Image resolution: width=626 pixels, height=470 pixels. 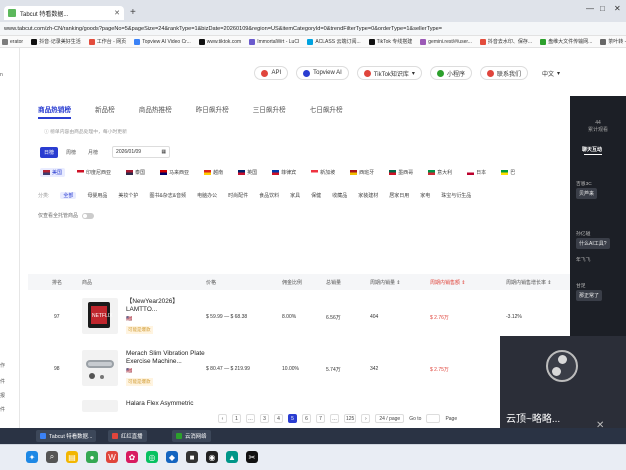 I want to click on bookmark-item: erator, so click(x=12, y=41).